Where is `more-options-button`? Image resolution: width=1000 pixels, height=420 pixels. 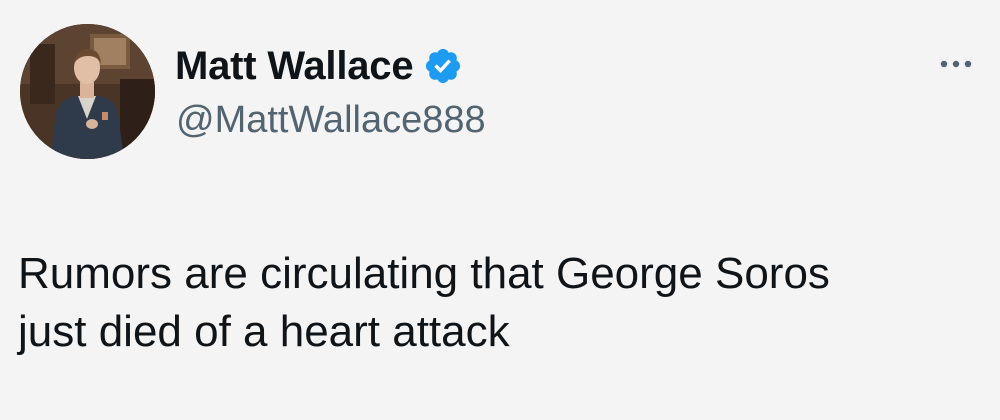
more-options-button is located at coordinates (956, 64).